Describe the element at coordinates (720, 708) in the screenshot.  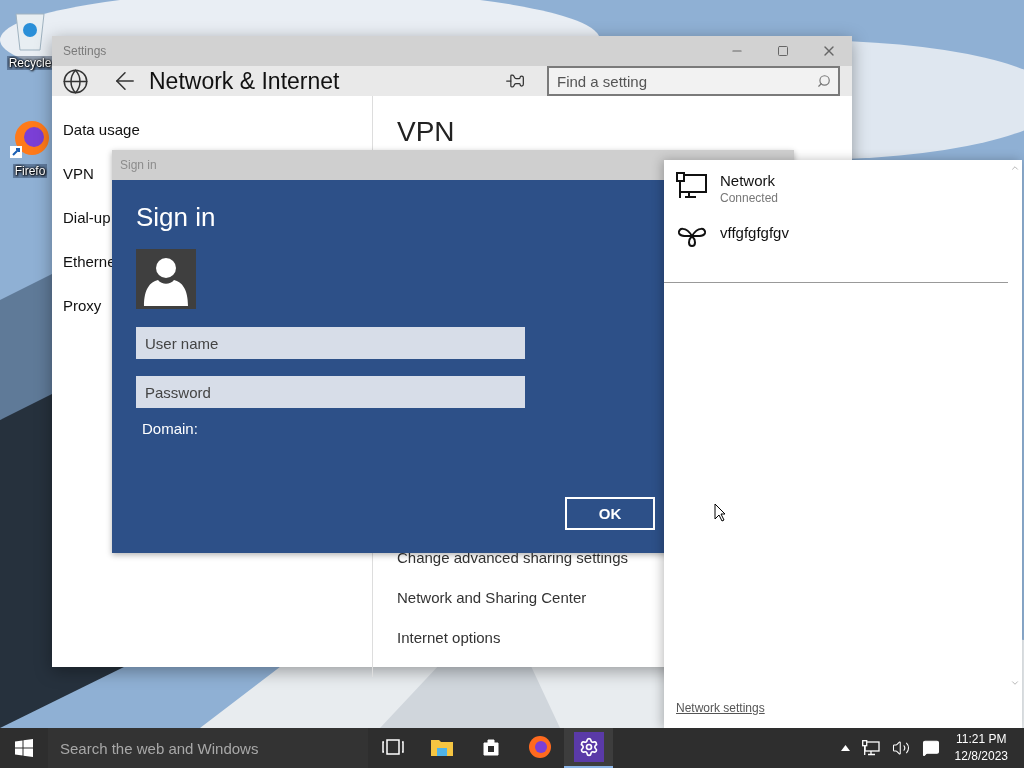
I see `network-settings-link: Network settings` at that location.